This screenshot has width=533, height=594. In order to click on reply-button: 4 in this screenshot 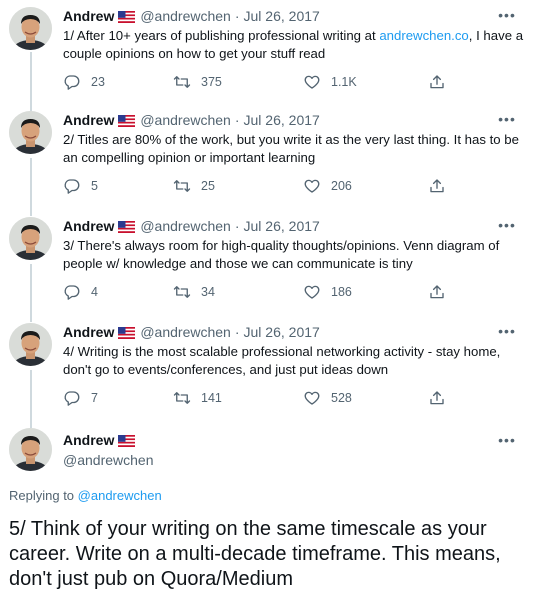, I will do `click(80, 292)`.